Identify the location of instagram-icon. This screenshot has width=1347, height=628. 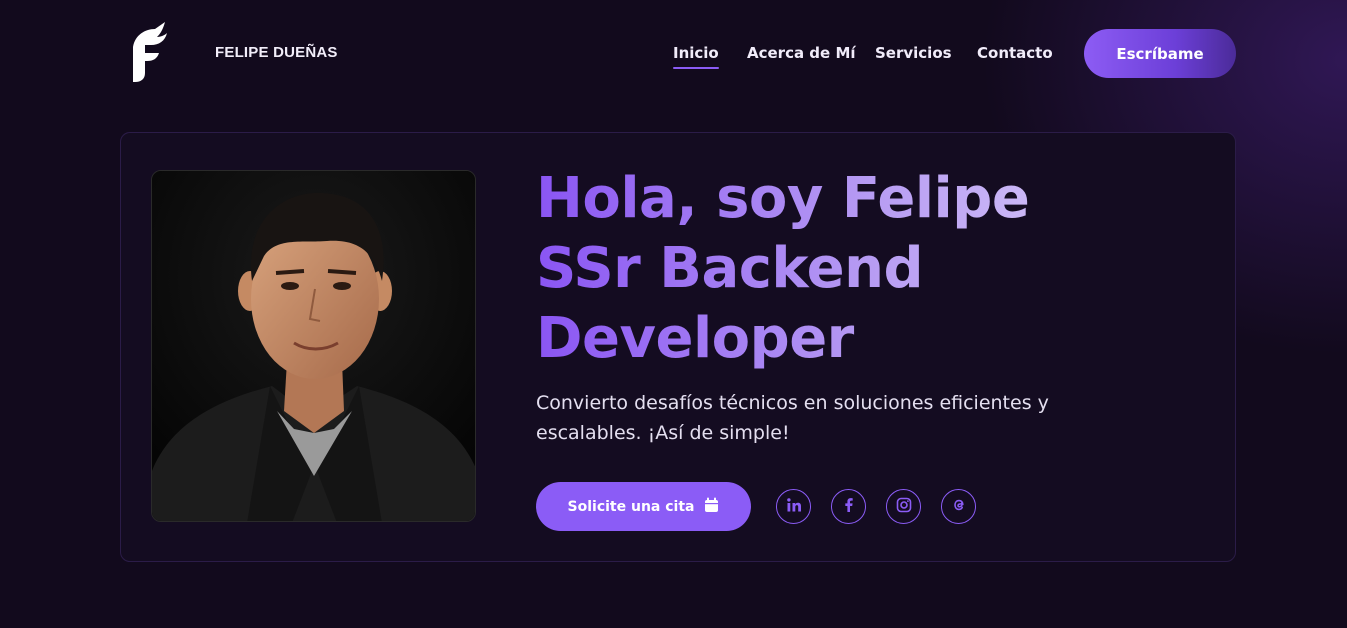
(904, 507).